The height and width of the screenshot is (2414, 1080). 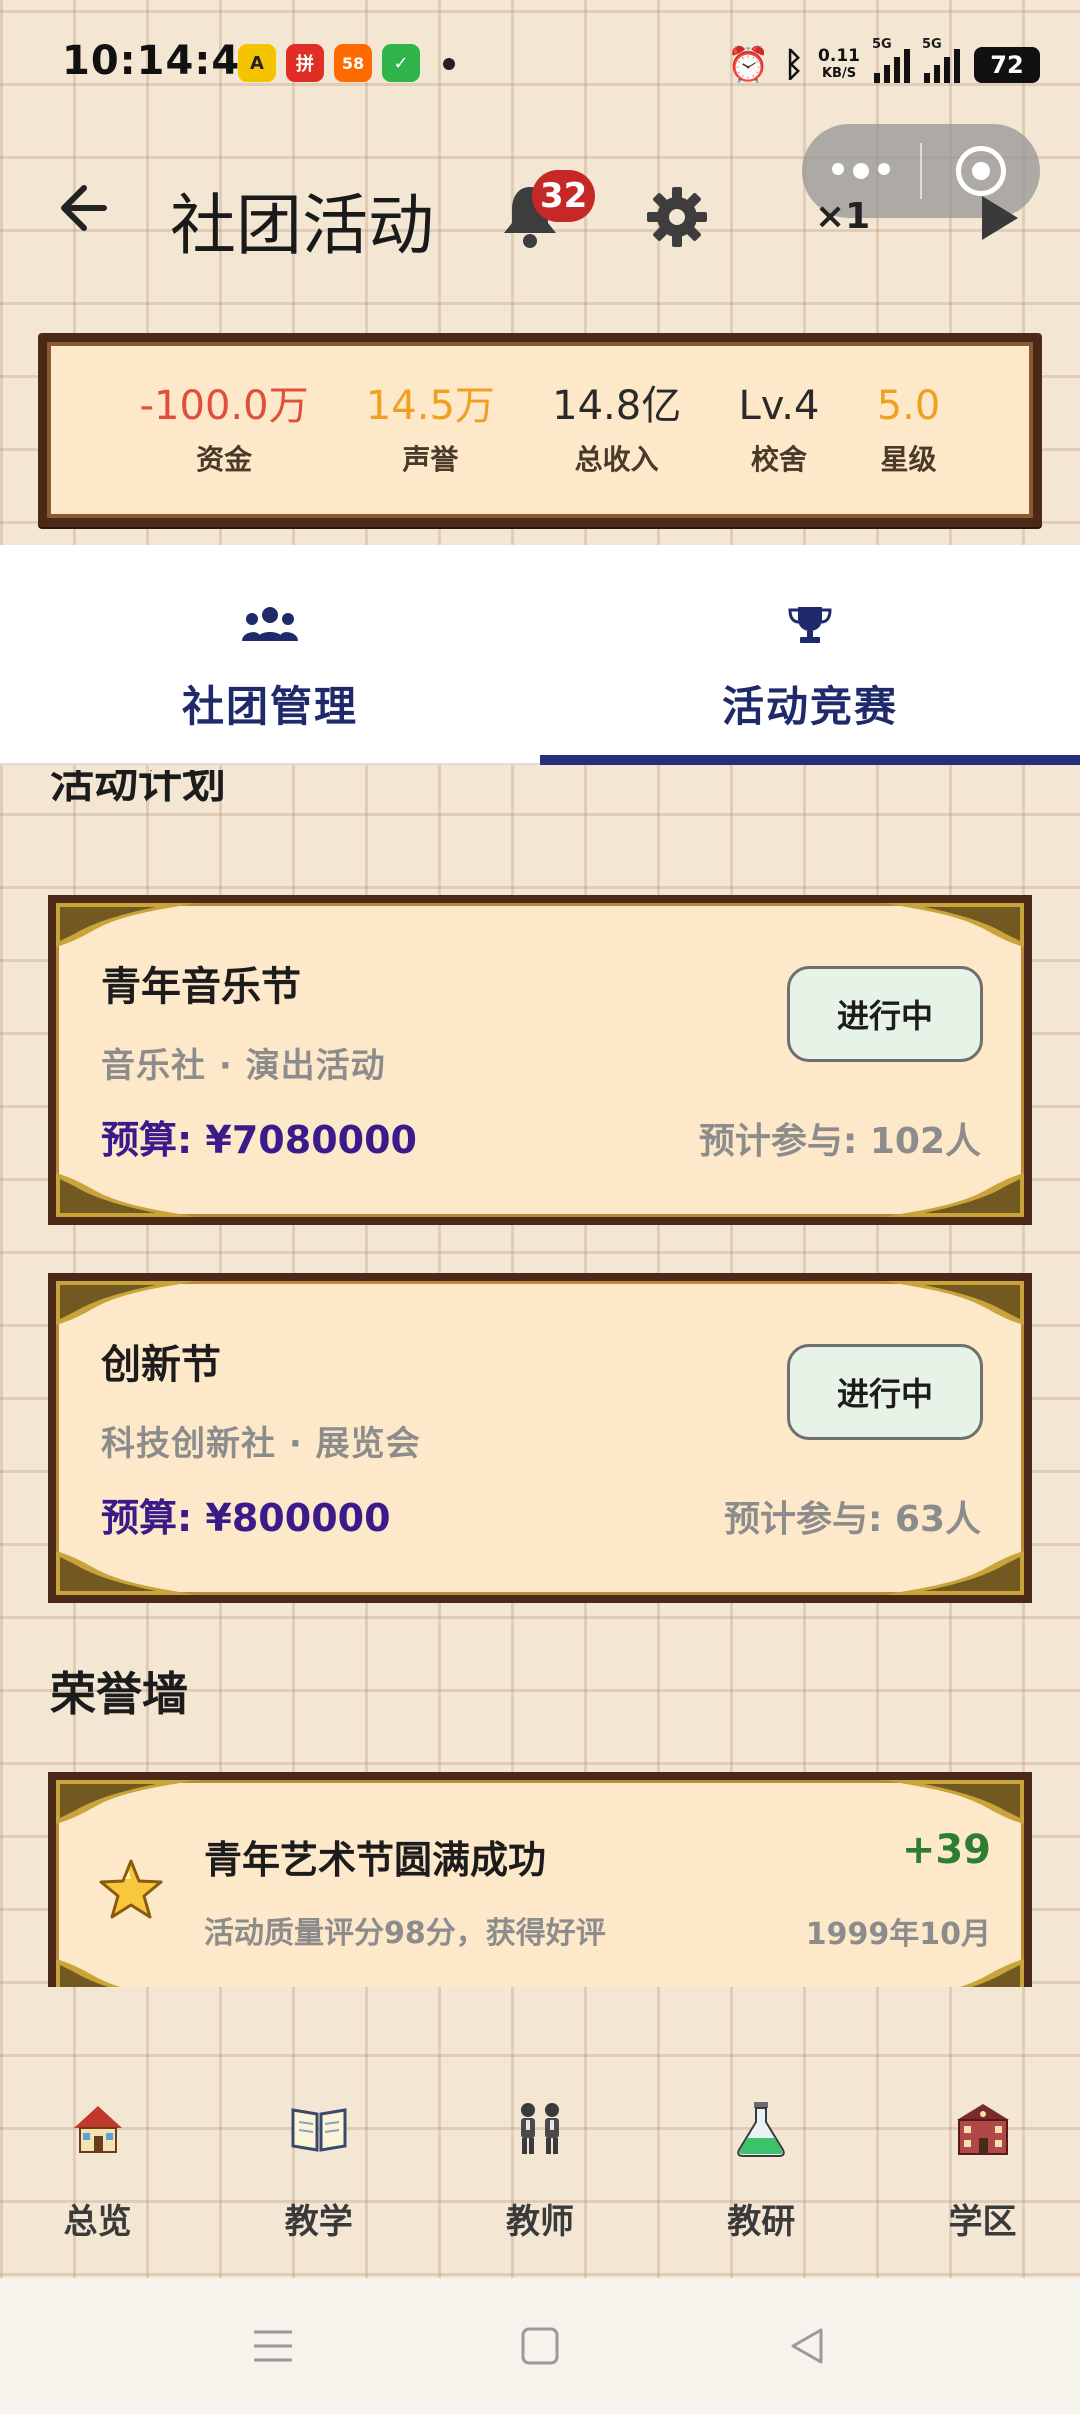 What do you see at coordinates (761, 2129) in the screenshot?
I see `flask-icon` at bounding box center [761, 2129].